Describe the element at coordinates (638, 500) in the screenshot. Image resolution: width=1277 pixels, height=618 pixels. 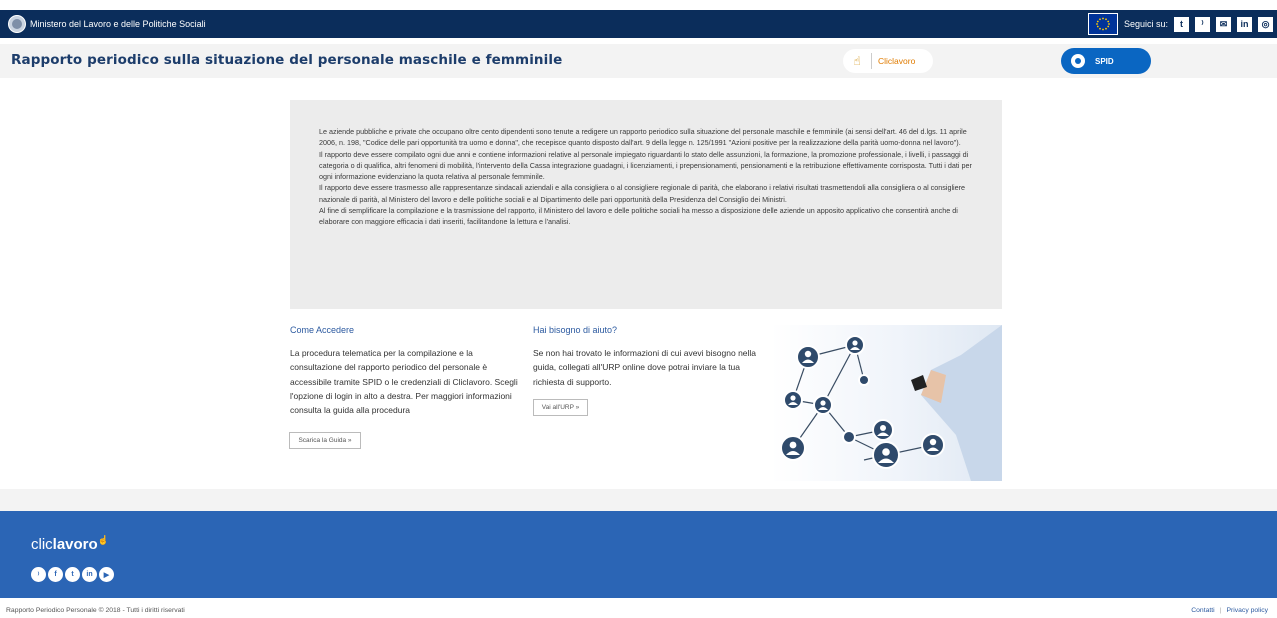
I see `footer-spacer` at that location.